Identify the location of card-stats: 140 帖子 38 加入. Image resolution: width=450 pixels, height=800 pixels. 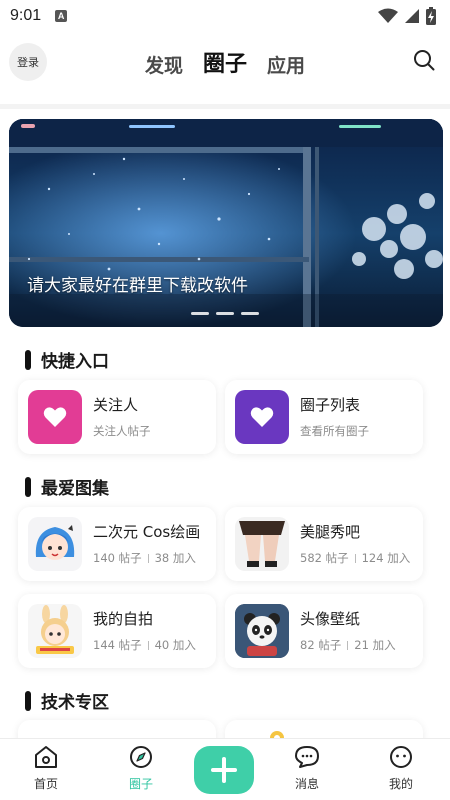
(144, 558).